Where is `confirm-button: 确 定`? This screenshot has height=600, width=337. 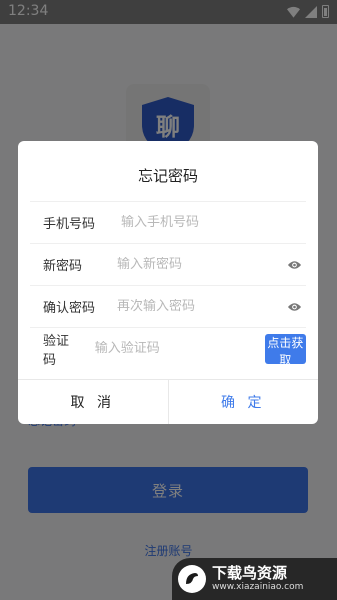
confirm-button: 确 定 is located at coordinates (244, 402).